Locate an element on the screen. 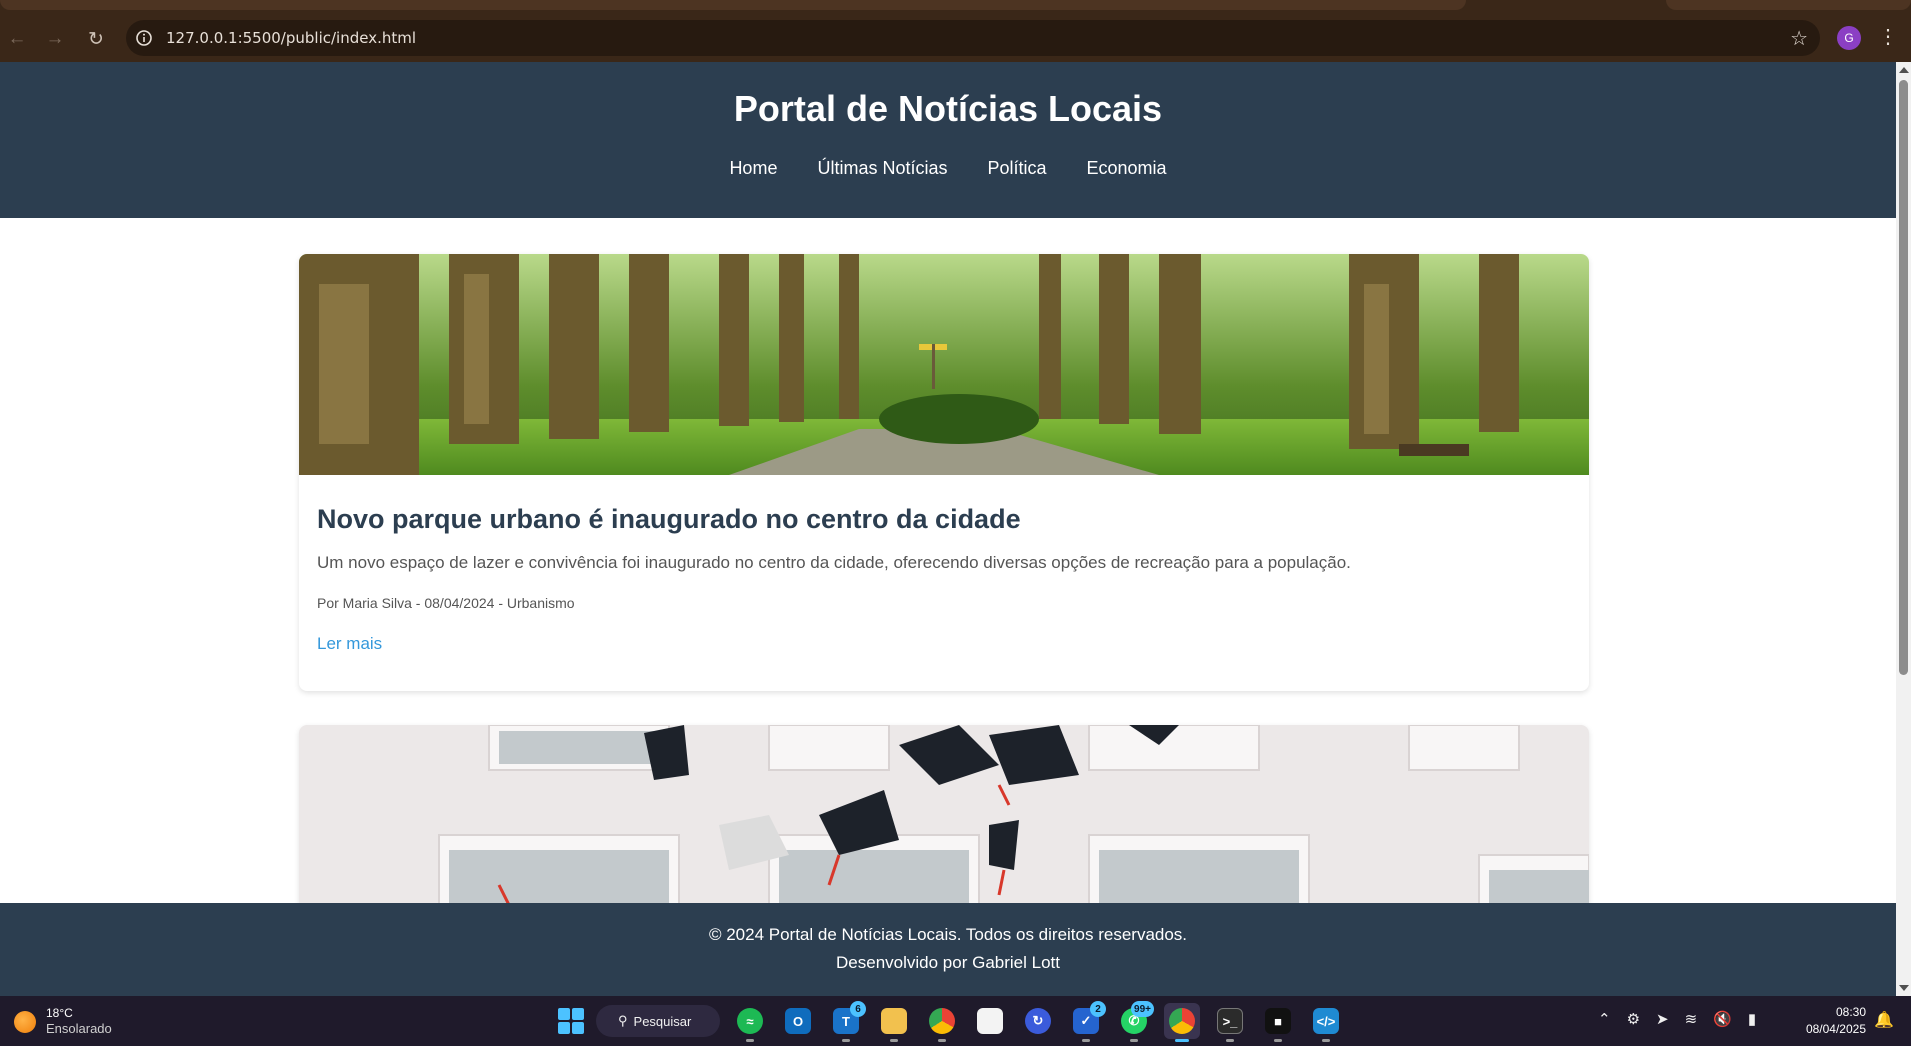  taskbar-clock: 08:30 08/04/2025 is located at coordinates (1828, 1021).